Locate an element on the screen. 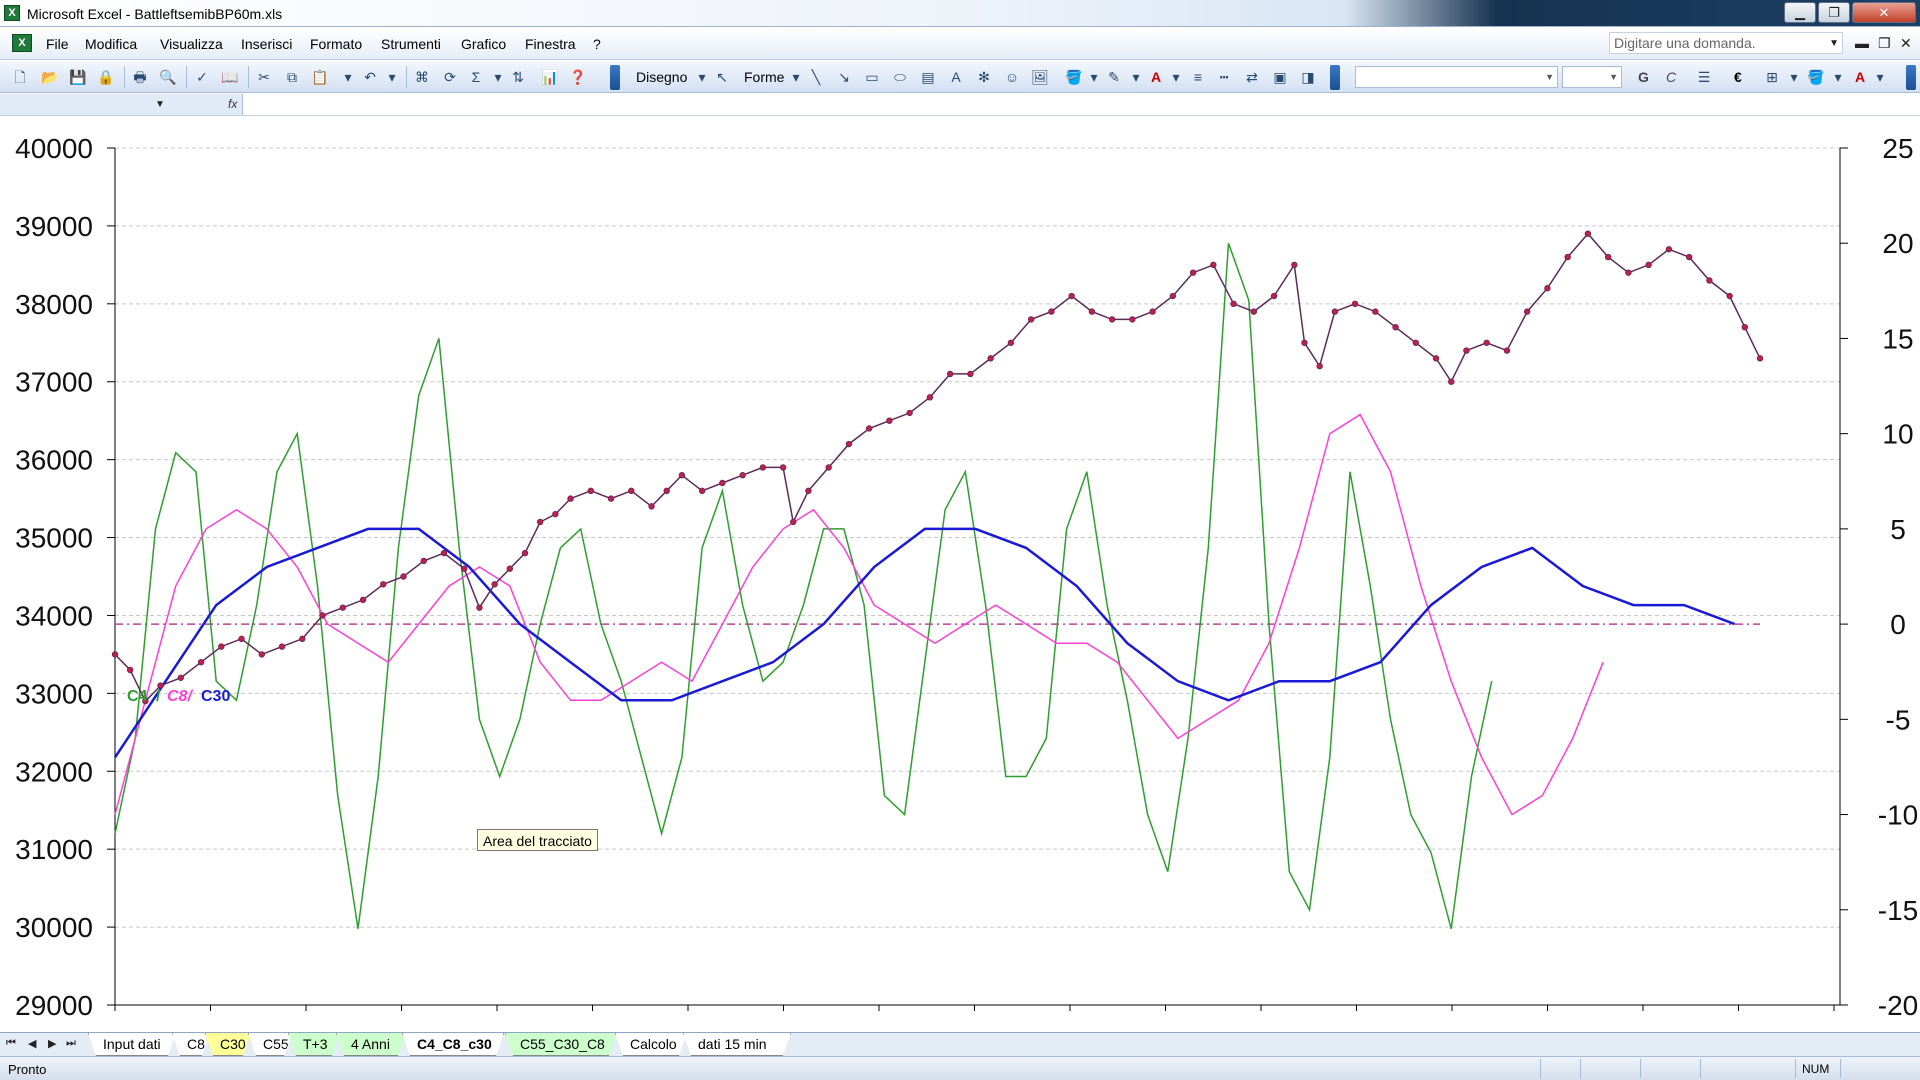  help-question-input: Digitare una domanda. ▼ is located at coordinates (1726, 43).